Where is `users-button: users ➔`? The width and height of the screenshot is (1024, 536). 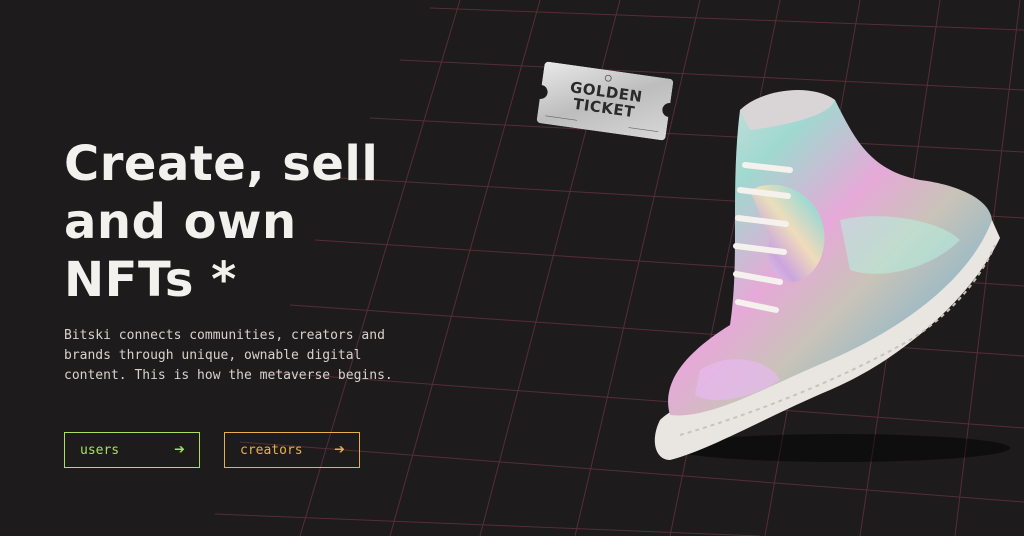 users-button: users ➔ is located at coordinates (132, 450).